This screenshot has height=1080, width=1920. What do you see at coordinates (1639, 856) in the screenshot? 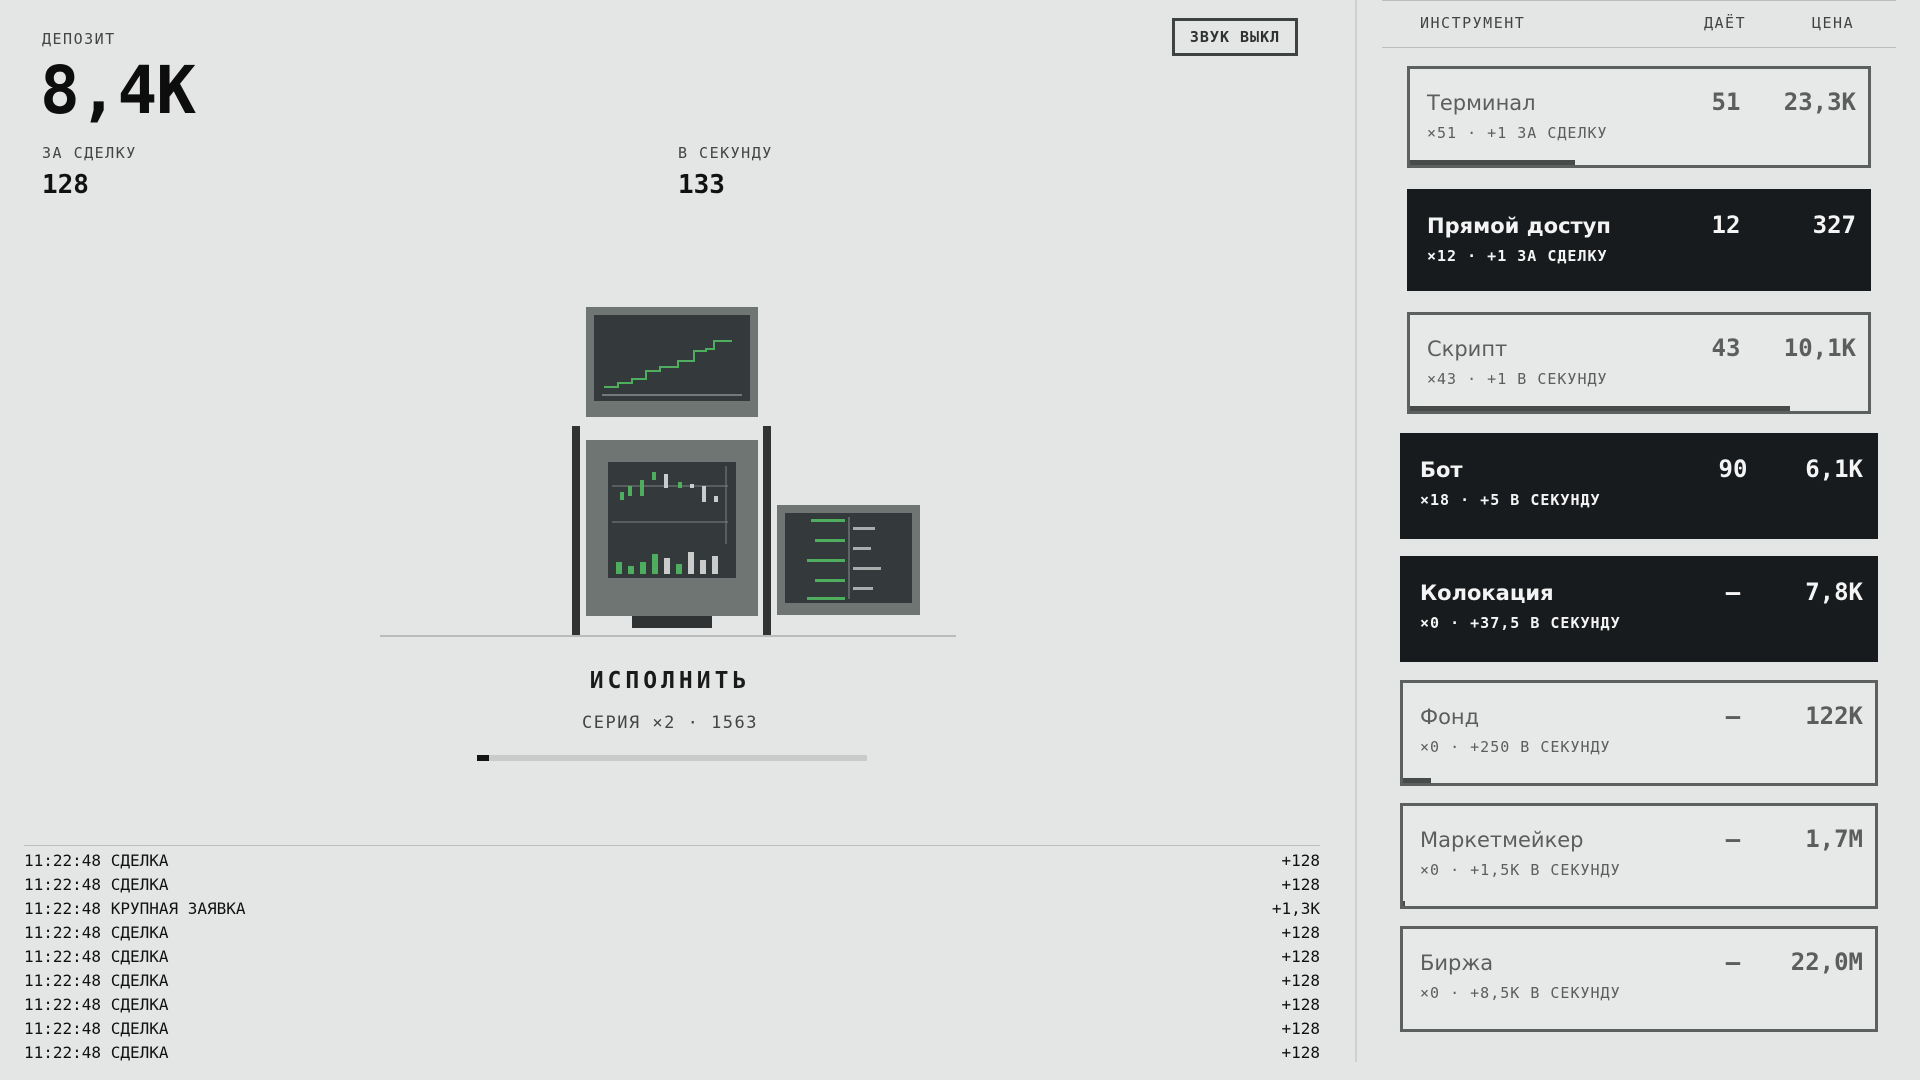
I see `shop-item-card: Маркетмейкер ×0 · +1,5К В СЕКУНДУ — 1,7М` at bounding box center [1639, 856].